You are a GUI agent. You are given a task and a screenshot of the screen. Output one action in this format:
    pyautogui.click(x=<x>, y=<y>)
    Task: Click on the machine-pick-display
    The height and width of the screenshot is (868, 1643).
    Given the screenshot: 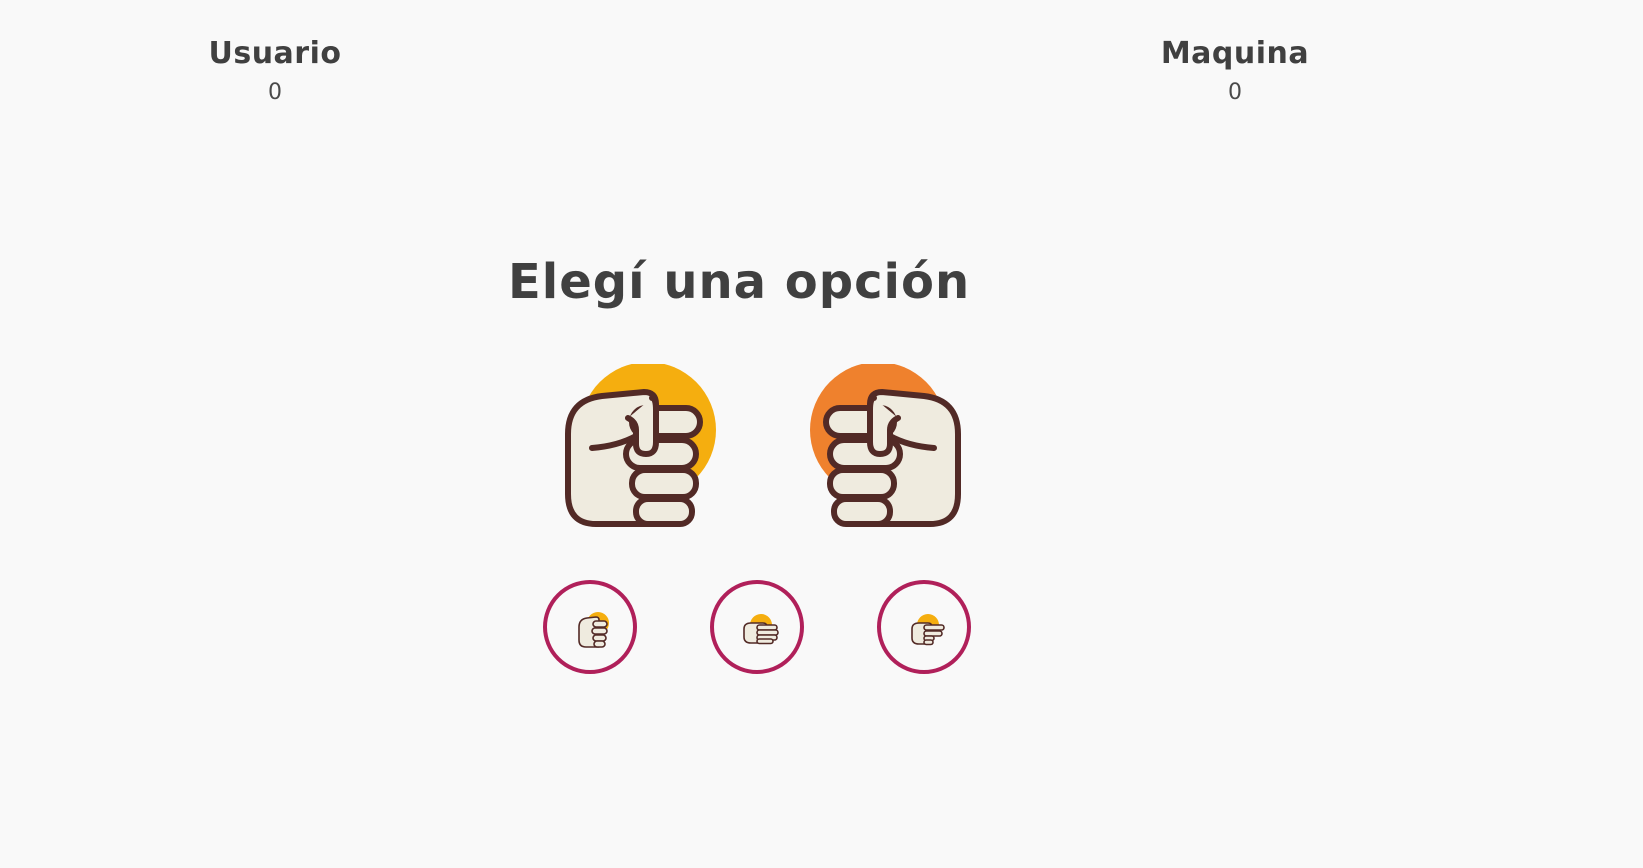 What is the action you would take?
    pyautogui.click(x=888, y=453)
    